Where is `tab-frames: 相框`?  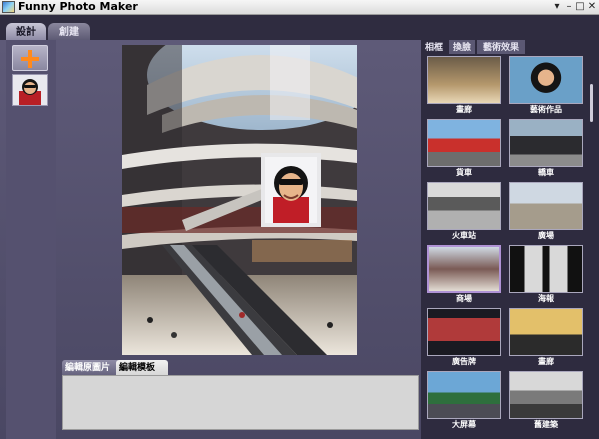 tab-frames: 相框 is located at coordinates (434, 47).